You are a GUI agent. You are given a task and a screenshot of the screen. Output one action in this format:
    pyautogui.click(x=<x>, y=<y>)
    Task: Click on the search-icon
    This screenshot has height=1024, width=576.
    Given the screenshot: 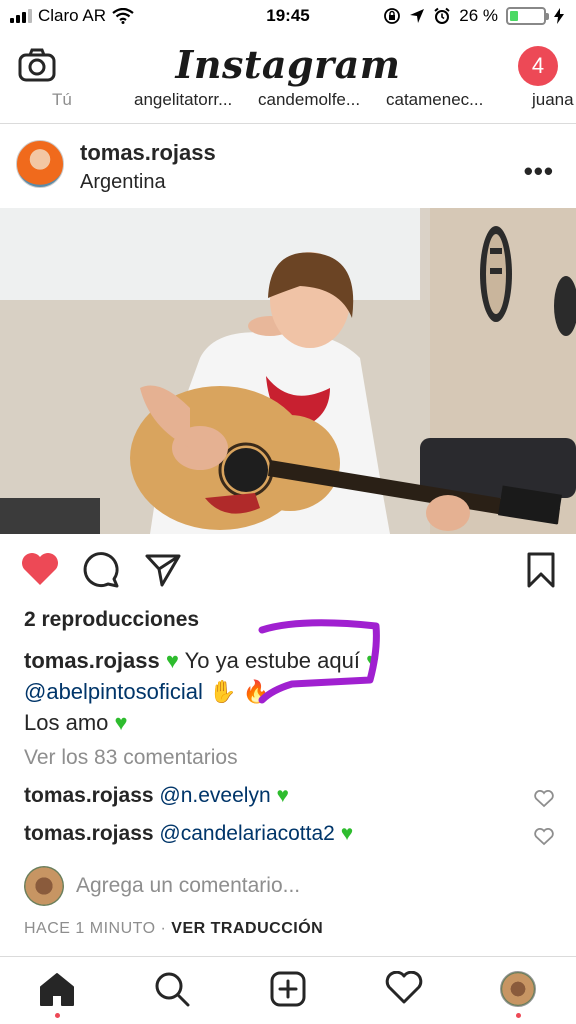 What is the action you would take?
    pyautogui.click(x=172, y=989)
    